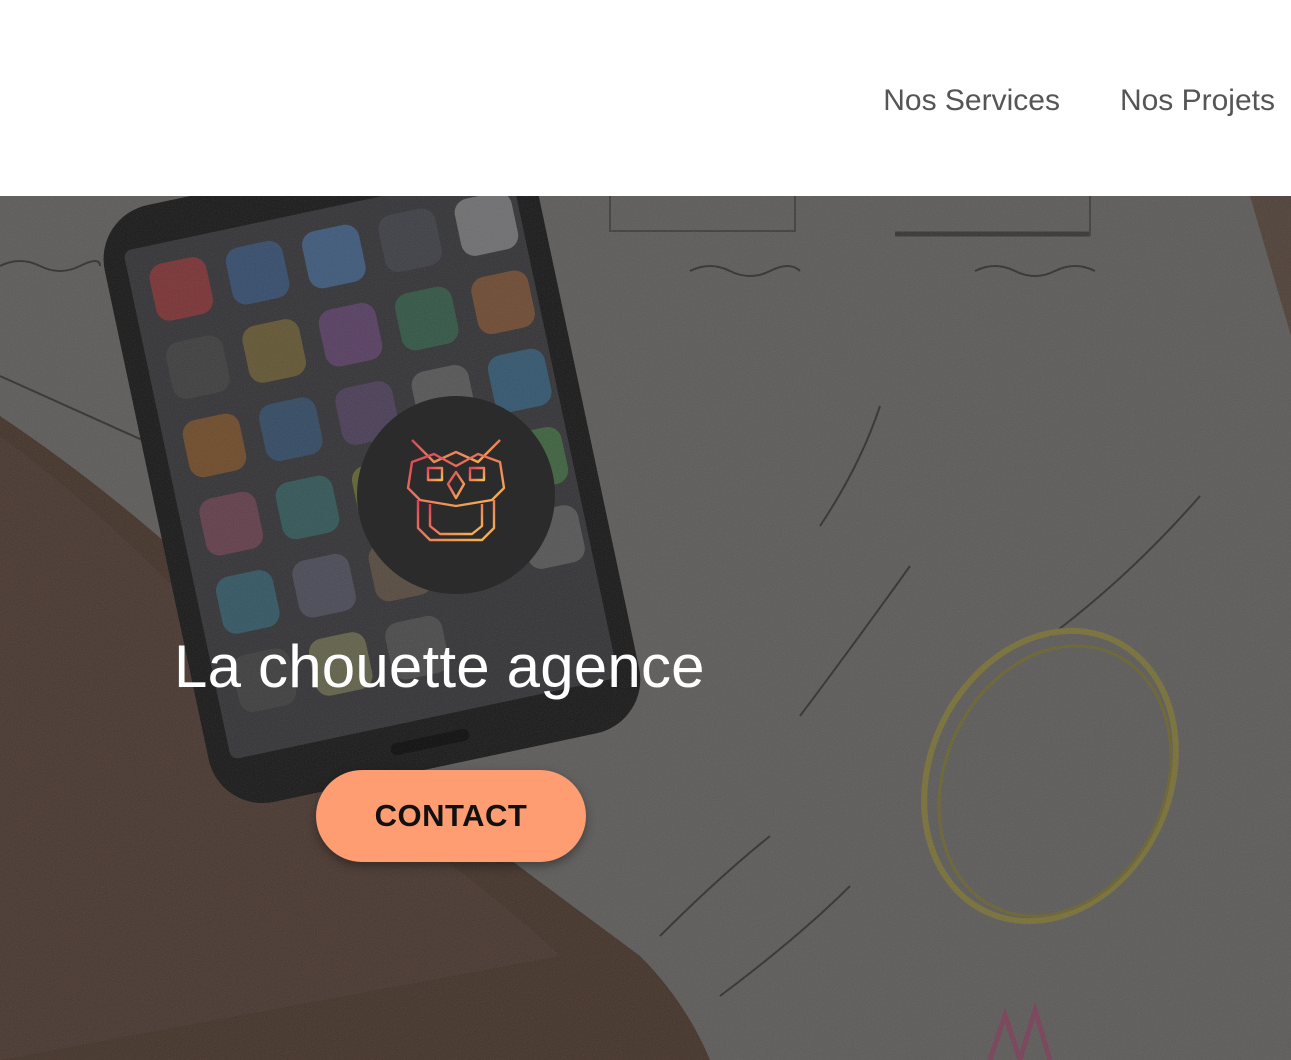  Describe the element at coordinates (451, 816) in the screenshot. I see `contact-button: CONTACT` at that location.